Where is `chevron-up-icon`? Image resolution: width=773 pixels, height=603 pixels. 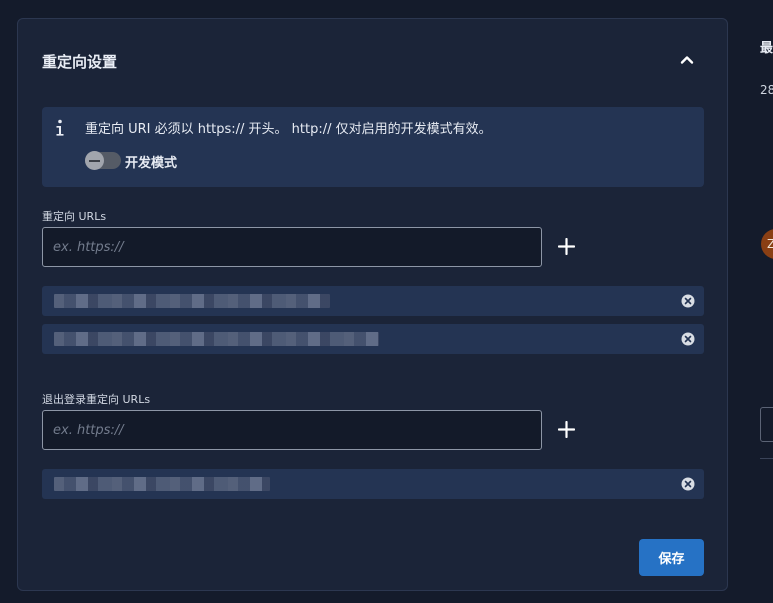 chevron-up-icon is located at coordinates (687, 60).